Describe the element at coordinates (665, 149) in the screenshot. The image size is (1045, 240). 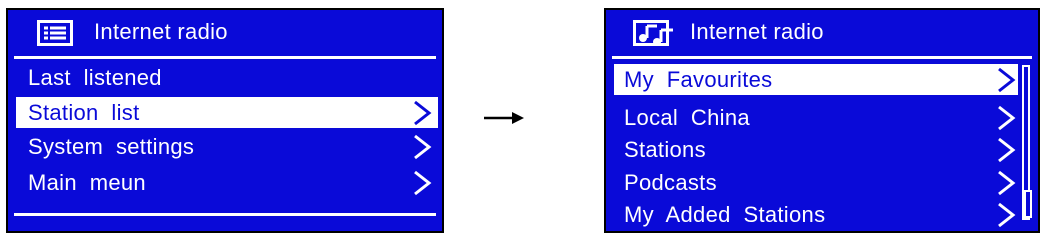
I see `menu-item-label: Stations` at that location.